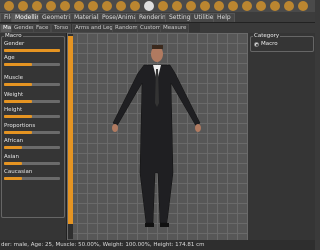 Image resolution: width=320 pixels, height=250 pixels. What do you see at coordinates (32, 147) in the screenshot?
I see `african-slider` at bounding box center [32, 147].